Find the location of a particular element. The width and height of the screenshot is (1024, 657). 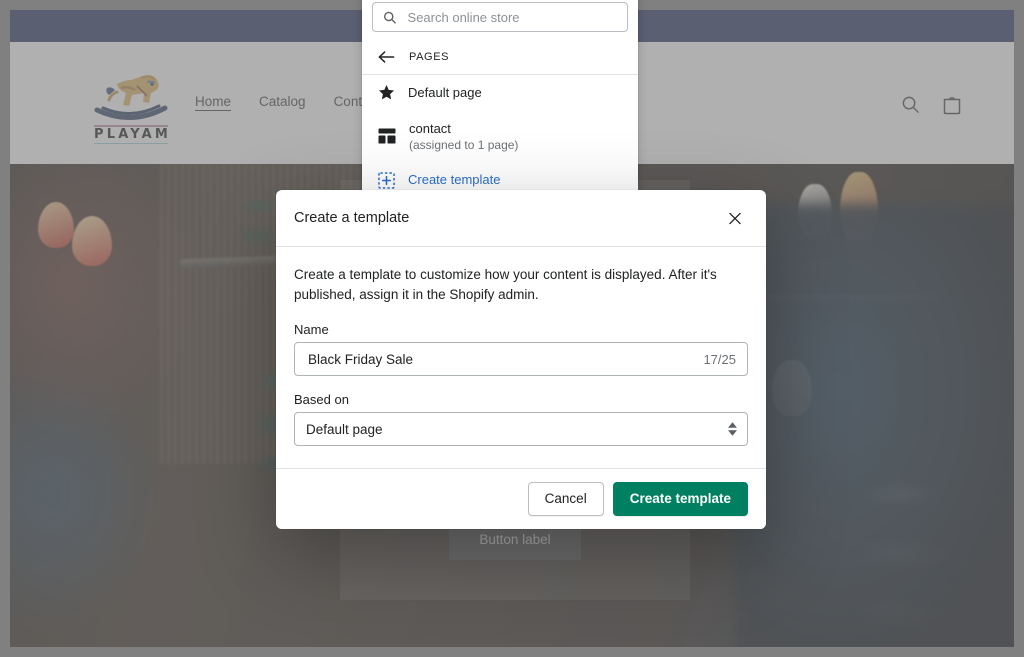

based-on-select-value: Default page is located at coordinates (344, 429).